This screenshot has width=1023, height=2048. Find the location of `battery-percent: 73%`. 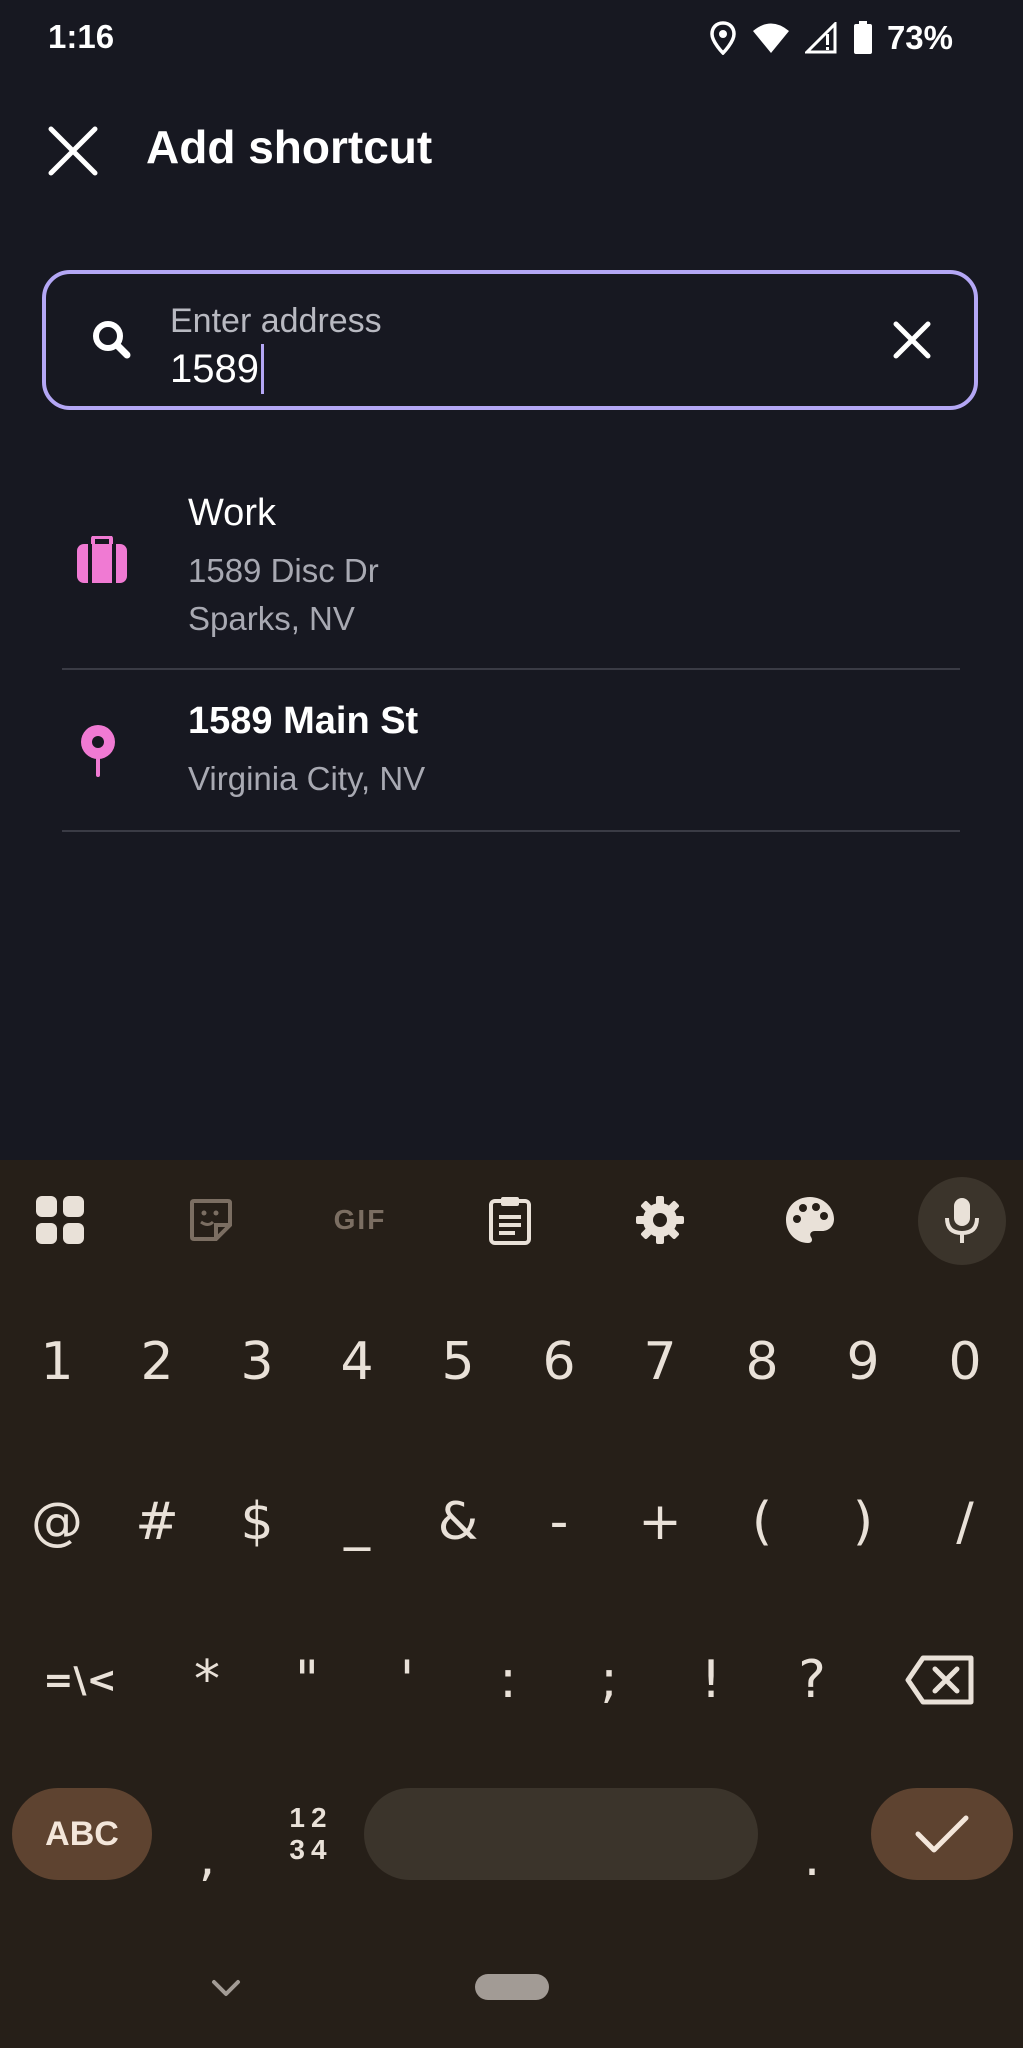

battery-percent: 73% is located at coordinates (919, 37).